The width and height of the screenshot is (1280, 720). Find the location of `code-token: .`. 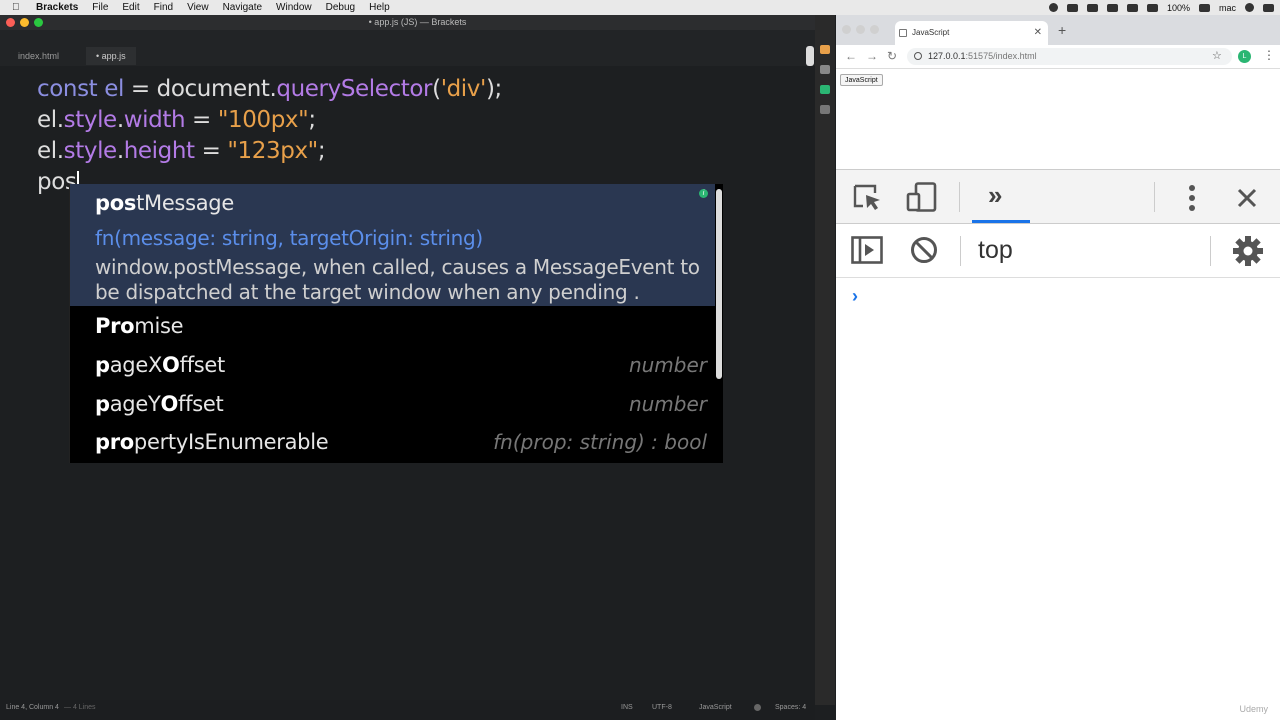

code-token: . is located at coordinates (120, 120).